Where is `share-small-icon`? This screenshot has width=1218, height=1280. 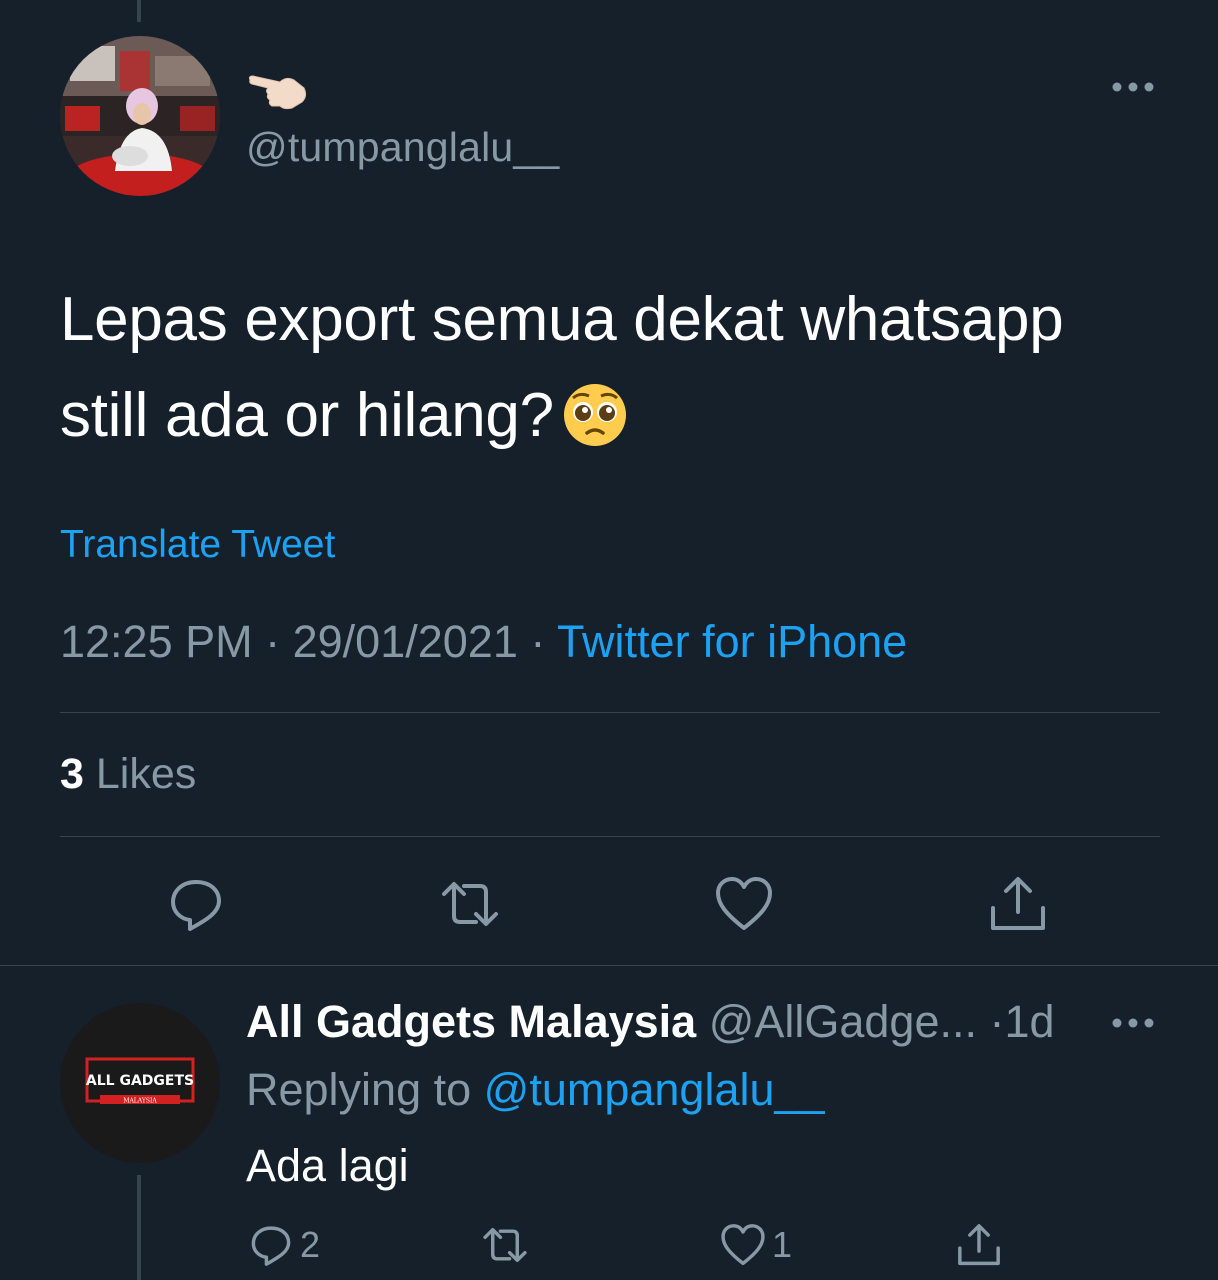
share-small-icon is located at coordinates (979, 1245).